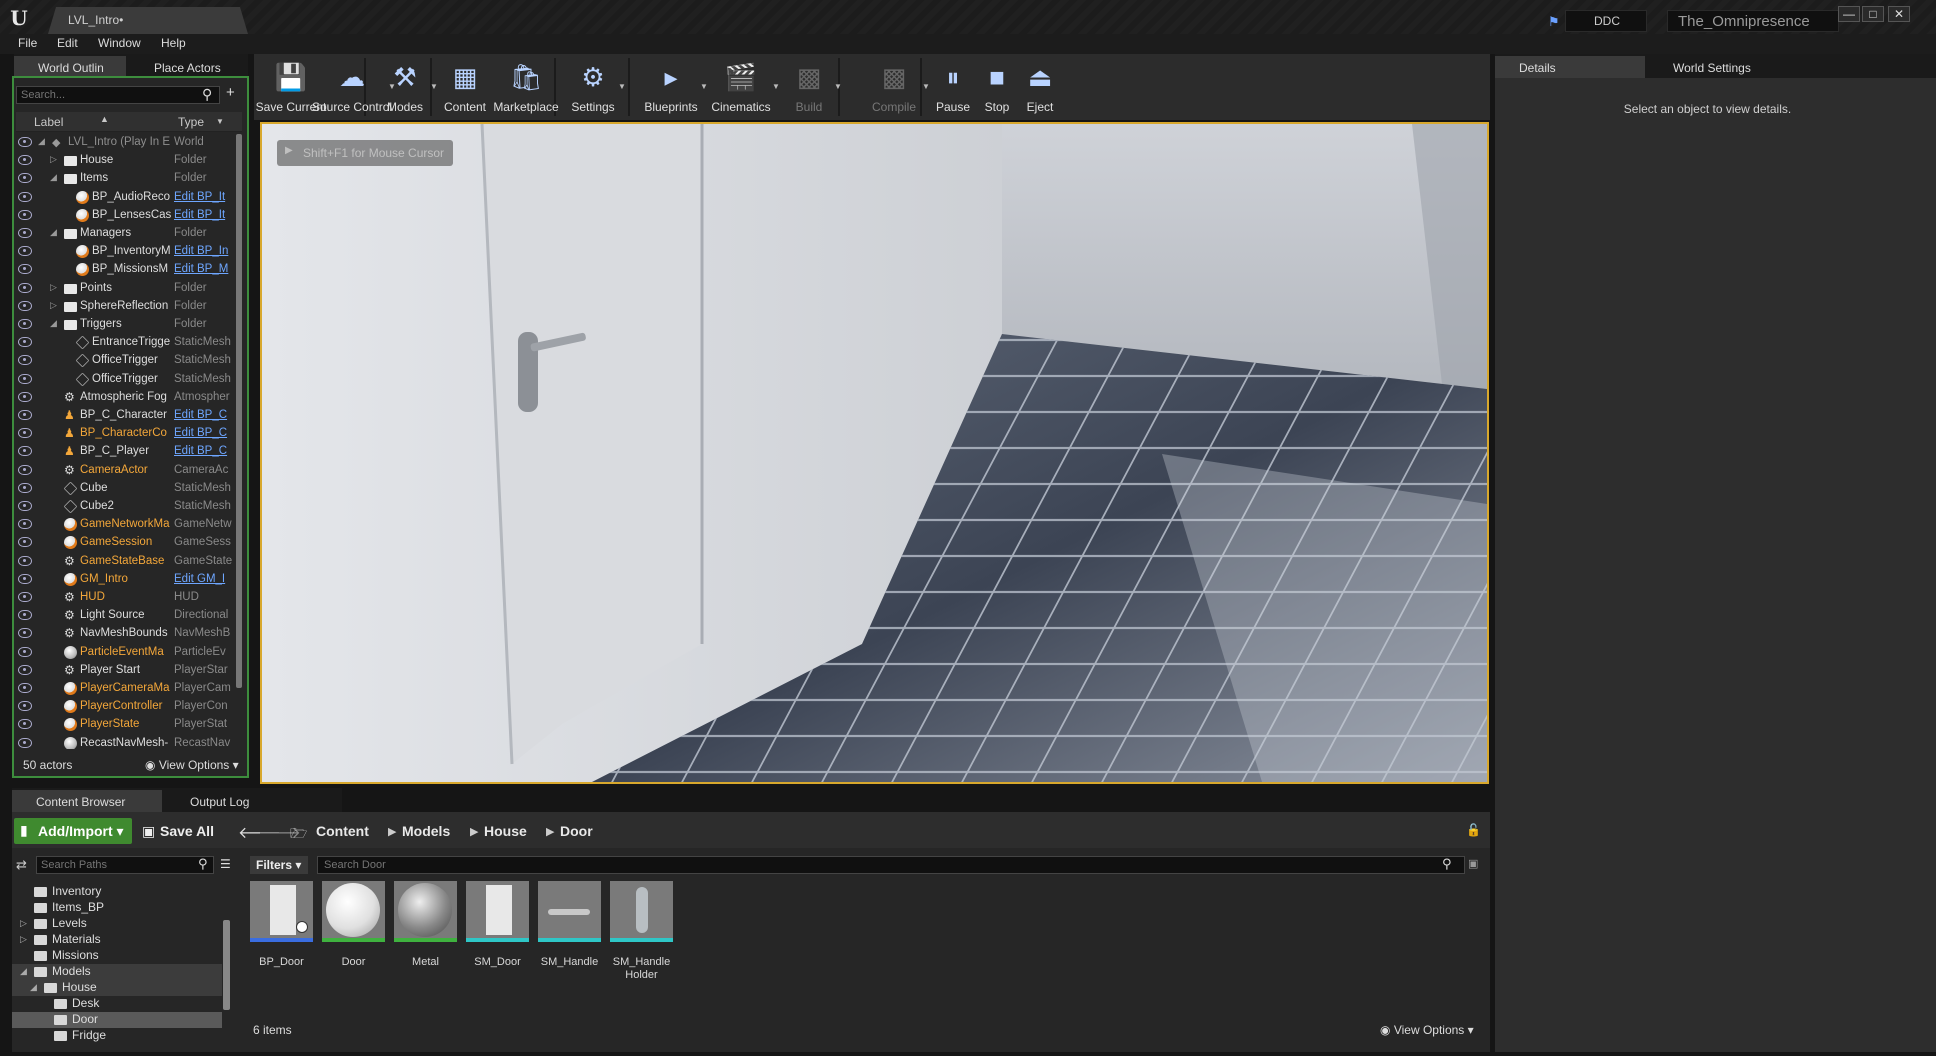 The width and height of the screenshot is (1936, 1056). What do you see at coordinates (569, 925) in the screenshot?
I see `asset-tile: SM_Handle` at bounding box center [569, 925].